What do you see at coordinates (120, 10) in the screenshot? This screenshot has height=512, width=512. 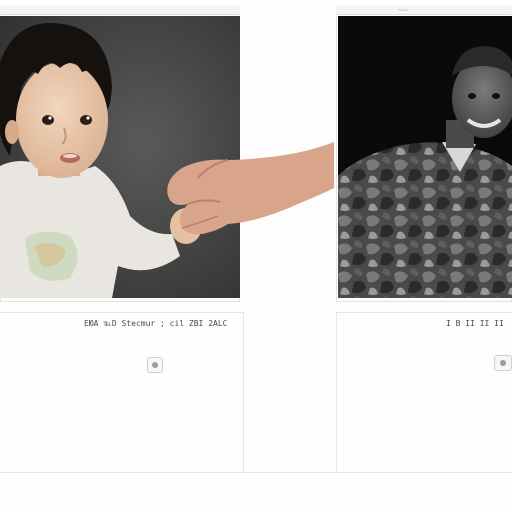 I see `left-photo-topbar` at bounding box center [120, 10].